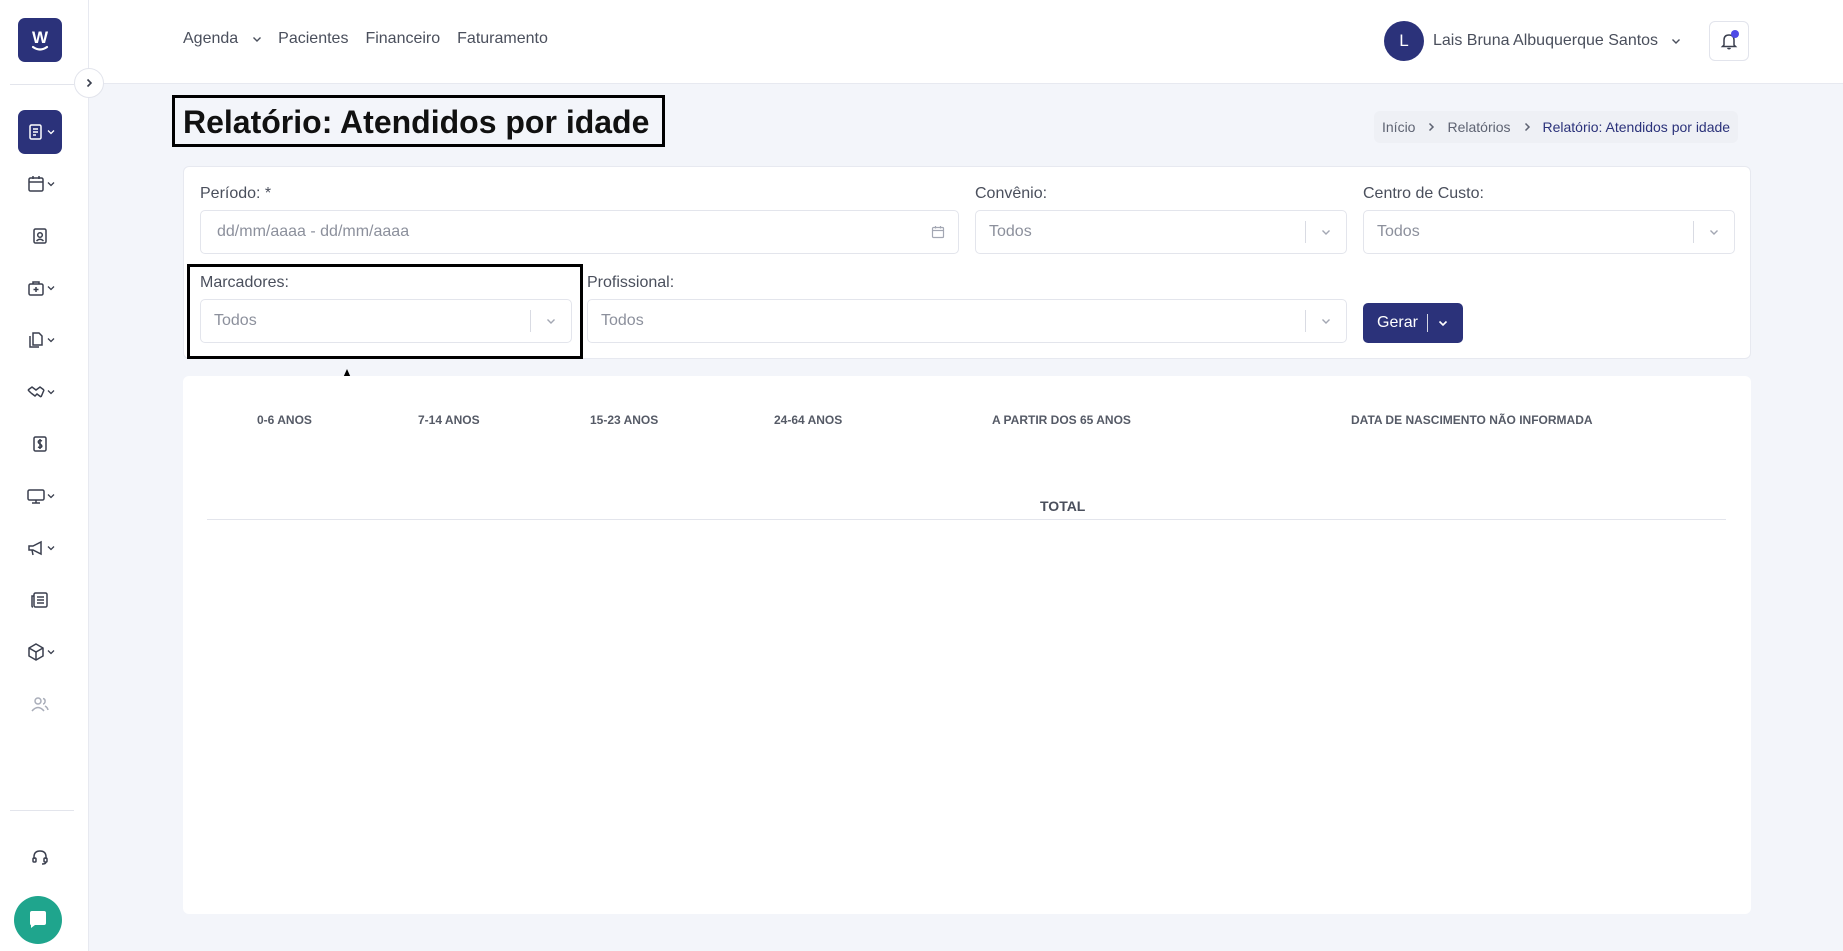  I want to click on column-header: A PARTIR DOS 65 ANOS, so click(1061, 420).